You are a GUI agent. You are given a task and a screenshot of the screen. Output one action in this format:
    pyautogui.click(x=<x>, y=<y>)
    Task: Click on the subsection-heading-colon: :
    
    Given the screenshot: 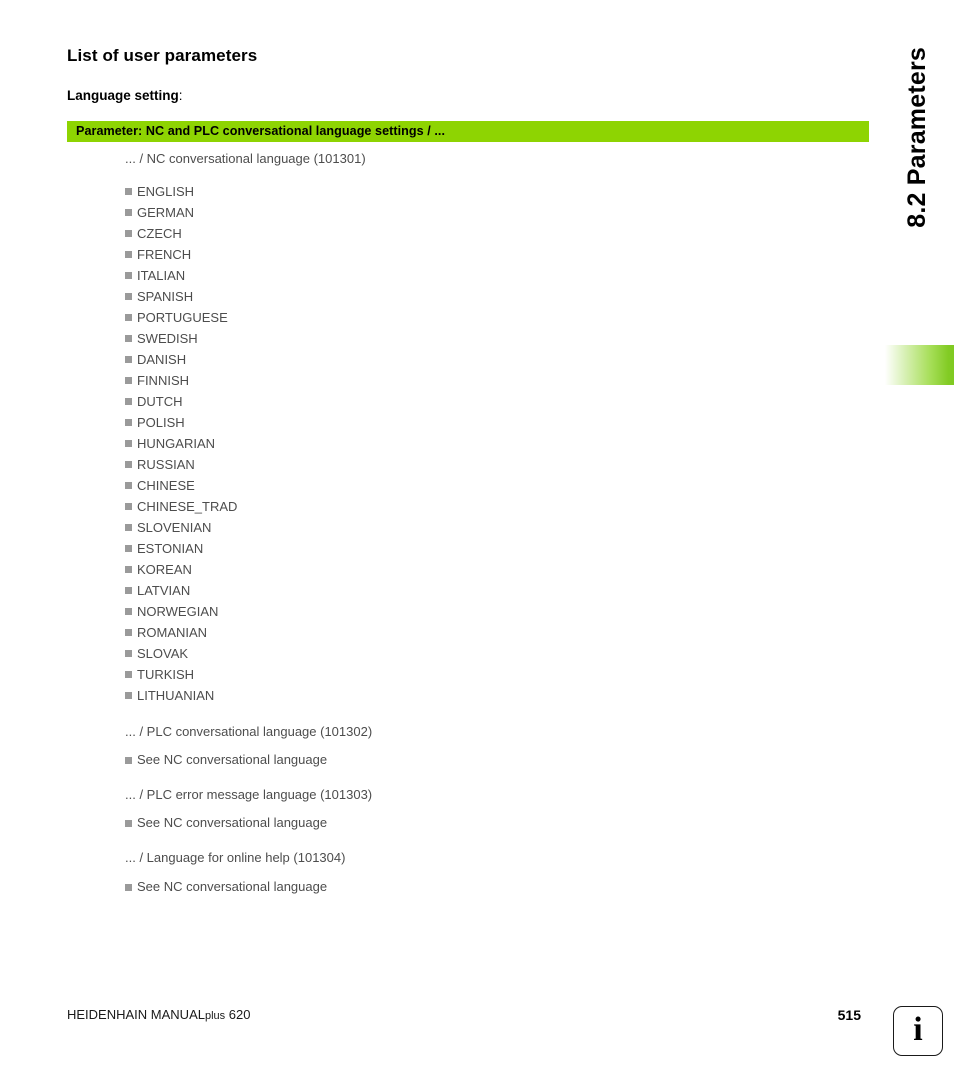 What is the action you would take?
    pyautogui.click(x=180, y=96)
    